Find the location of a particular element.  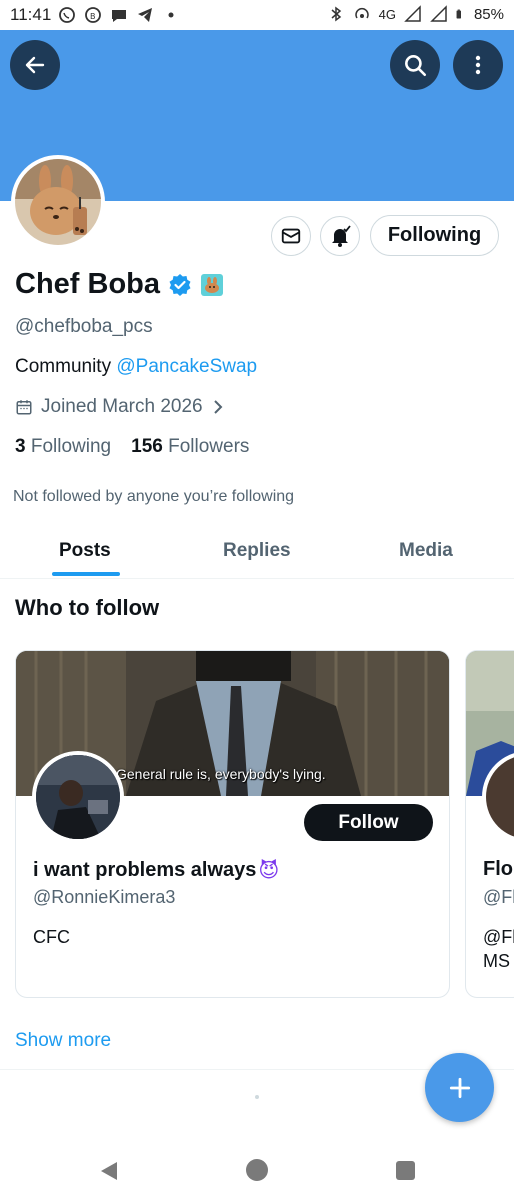

system-icons: 4G 85% is located at coordinates (415, 14).